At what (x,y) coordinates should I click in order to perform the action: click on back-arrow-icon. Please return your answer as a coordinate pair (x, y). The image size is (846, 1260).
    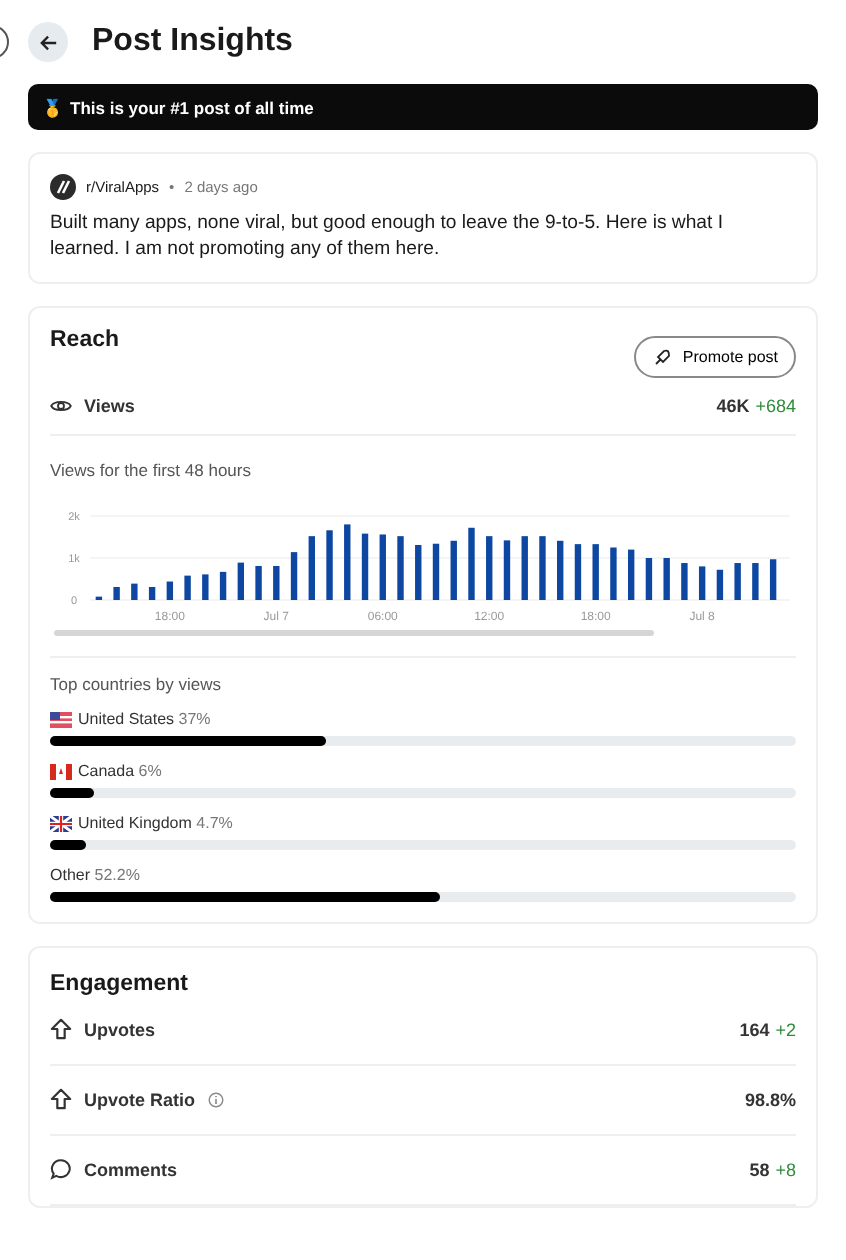
    Looking at the image, I should click on (48, 42).